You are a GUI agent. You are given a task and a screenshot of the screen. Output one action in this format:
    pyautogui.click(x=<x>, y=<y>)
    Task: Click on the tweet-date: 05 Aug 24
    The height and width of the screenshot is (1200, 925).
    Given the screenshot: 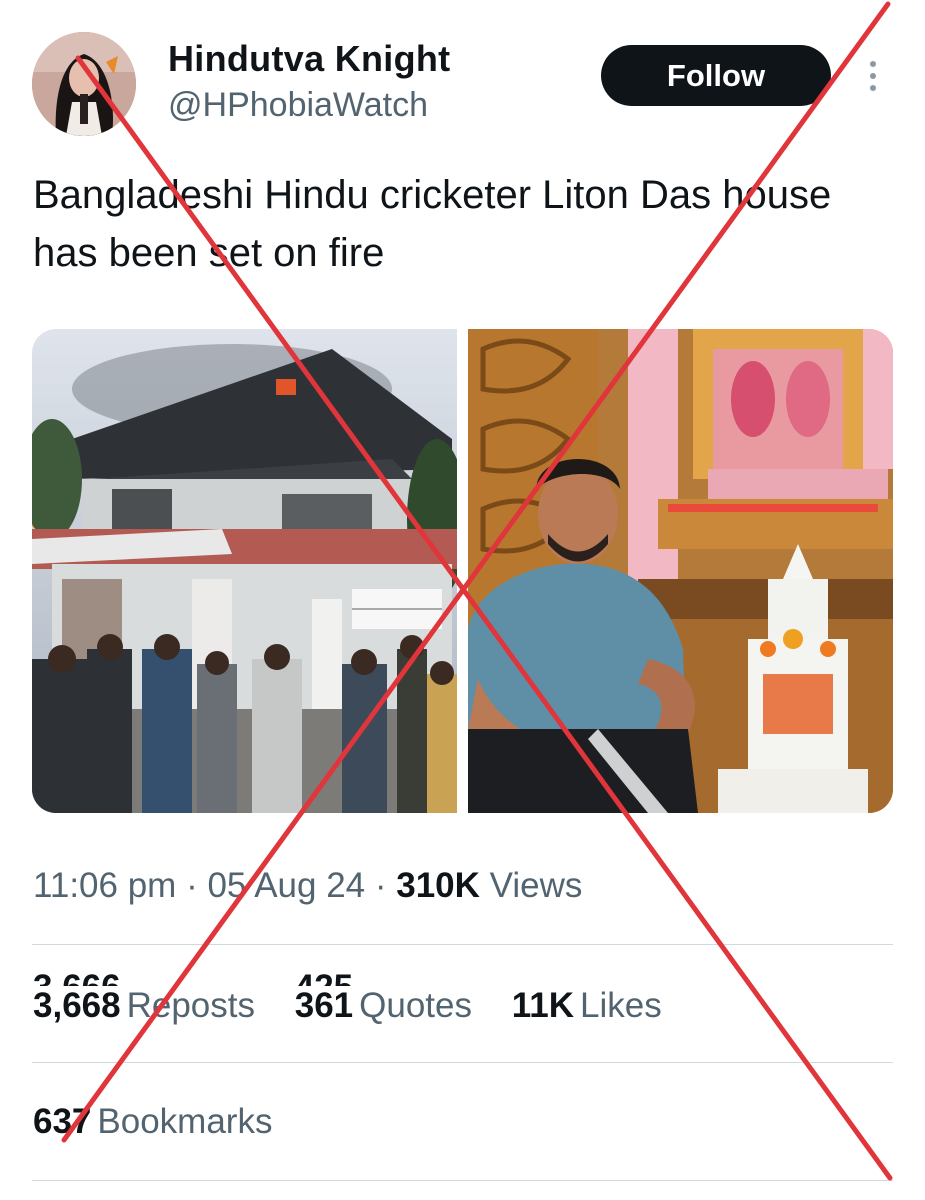 What is the action you would take?
    pyautogui.click(x=286, y=885)
    